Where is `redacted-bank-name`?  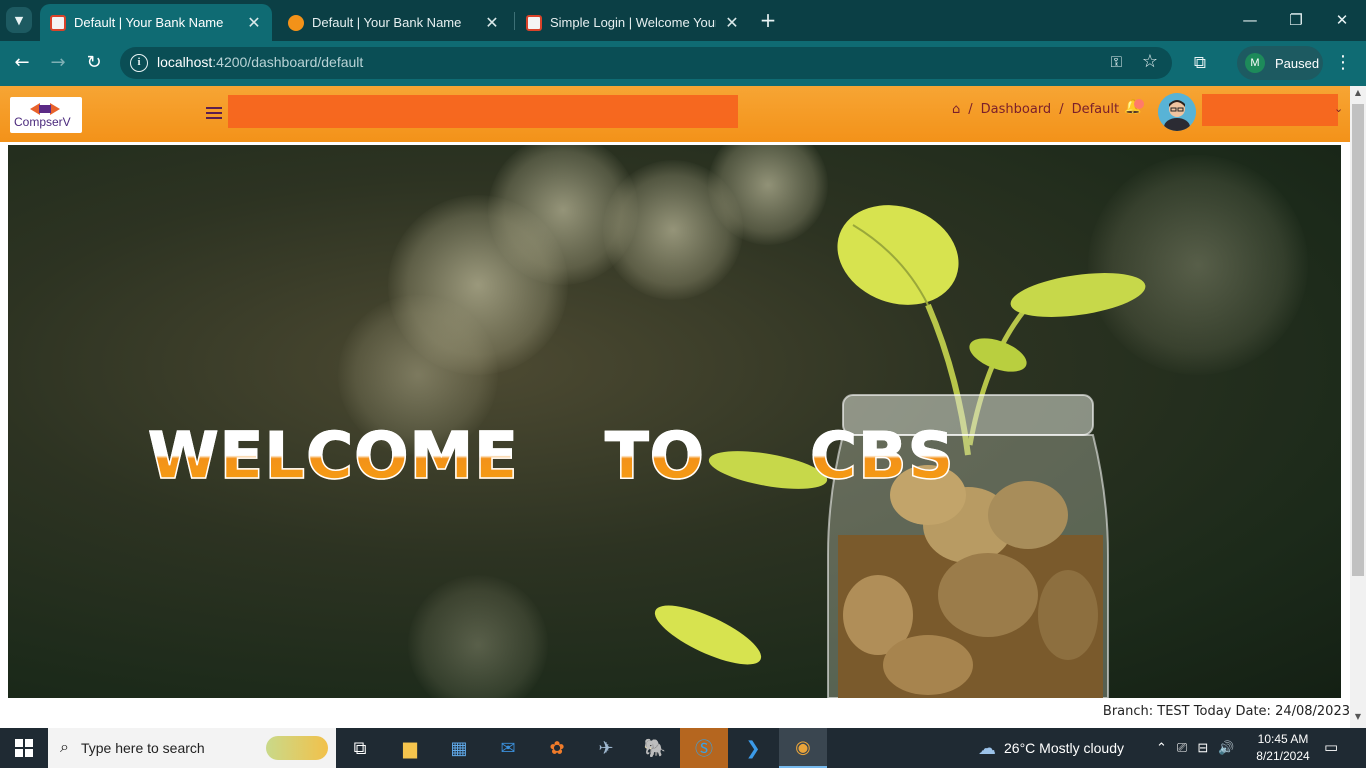 redacted-bank-name is located at coordinates (483, 111).